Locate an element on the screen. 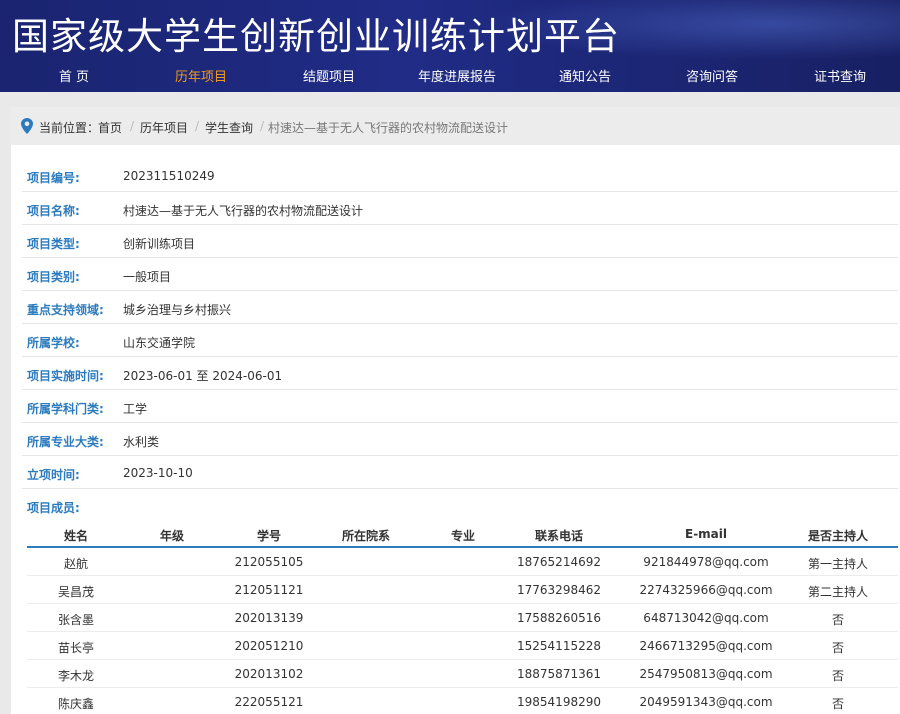 Image resolution: width=900 pixels, height=714 pixels. field-label: 项目名称: is located at coordinates (53, 211).